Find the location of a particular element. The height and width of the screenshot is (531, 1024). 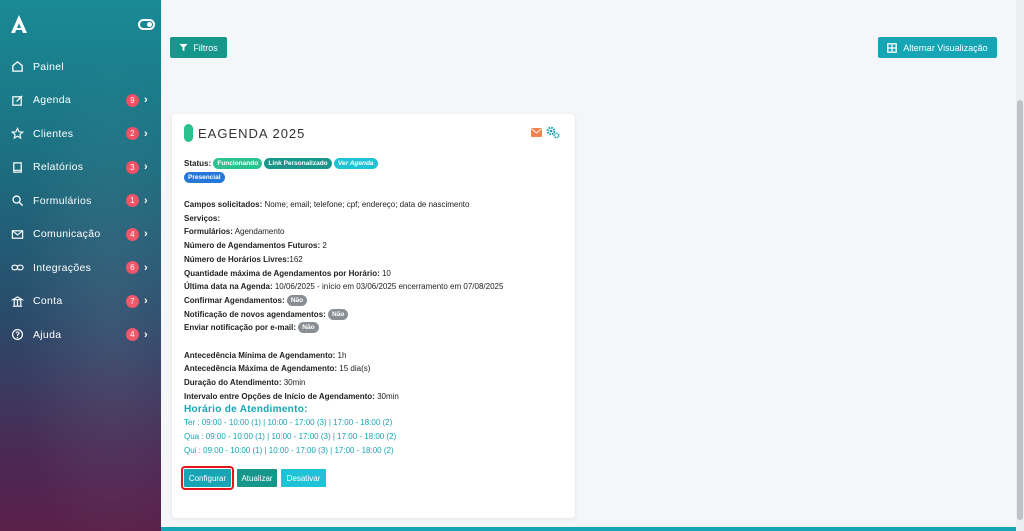

sidebar-item-label: Formulários is located at coordinates (62, 200).